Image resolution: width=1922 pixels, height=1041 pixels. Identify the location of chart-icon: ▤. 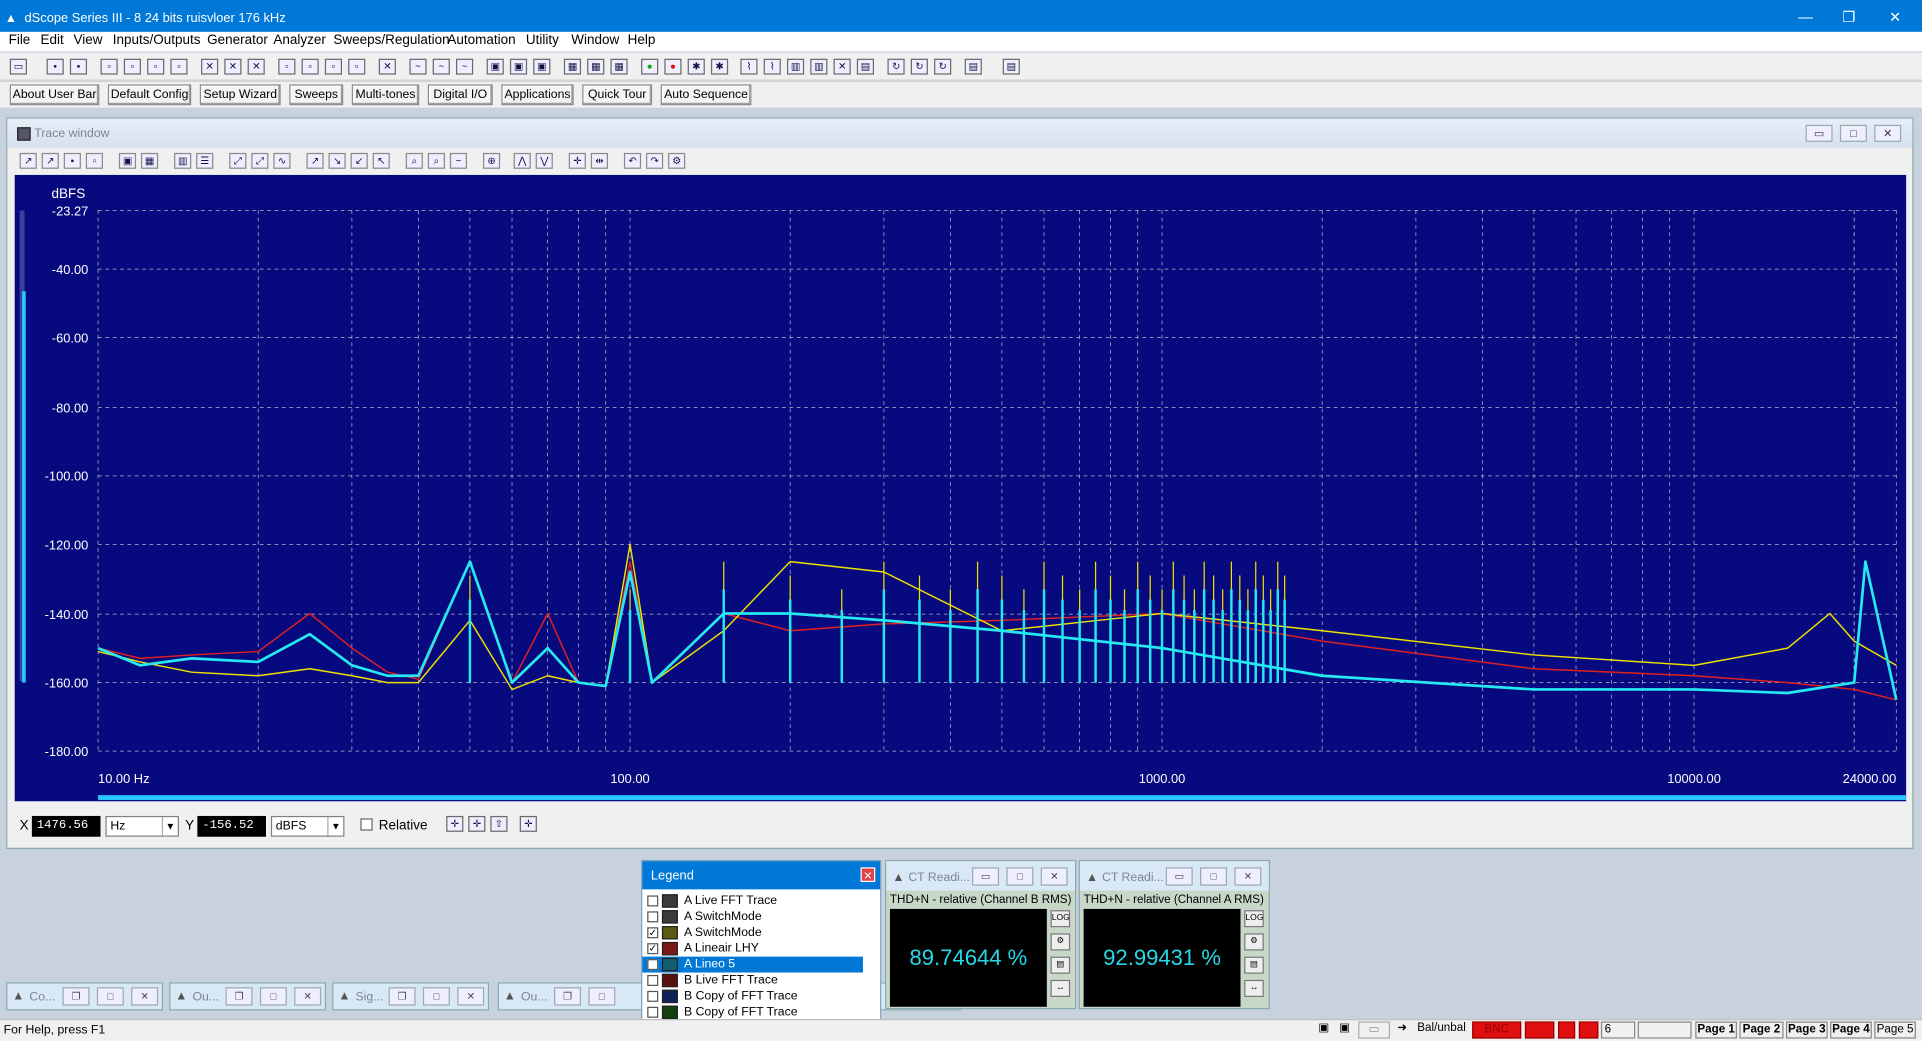
(865, 66).